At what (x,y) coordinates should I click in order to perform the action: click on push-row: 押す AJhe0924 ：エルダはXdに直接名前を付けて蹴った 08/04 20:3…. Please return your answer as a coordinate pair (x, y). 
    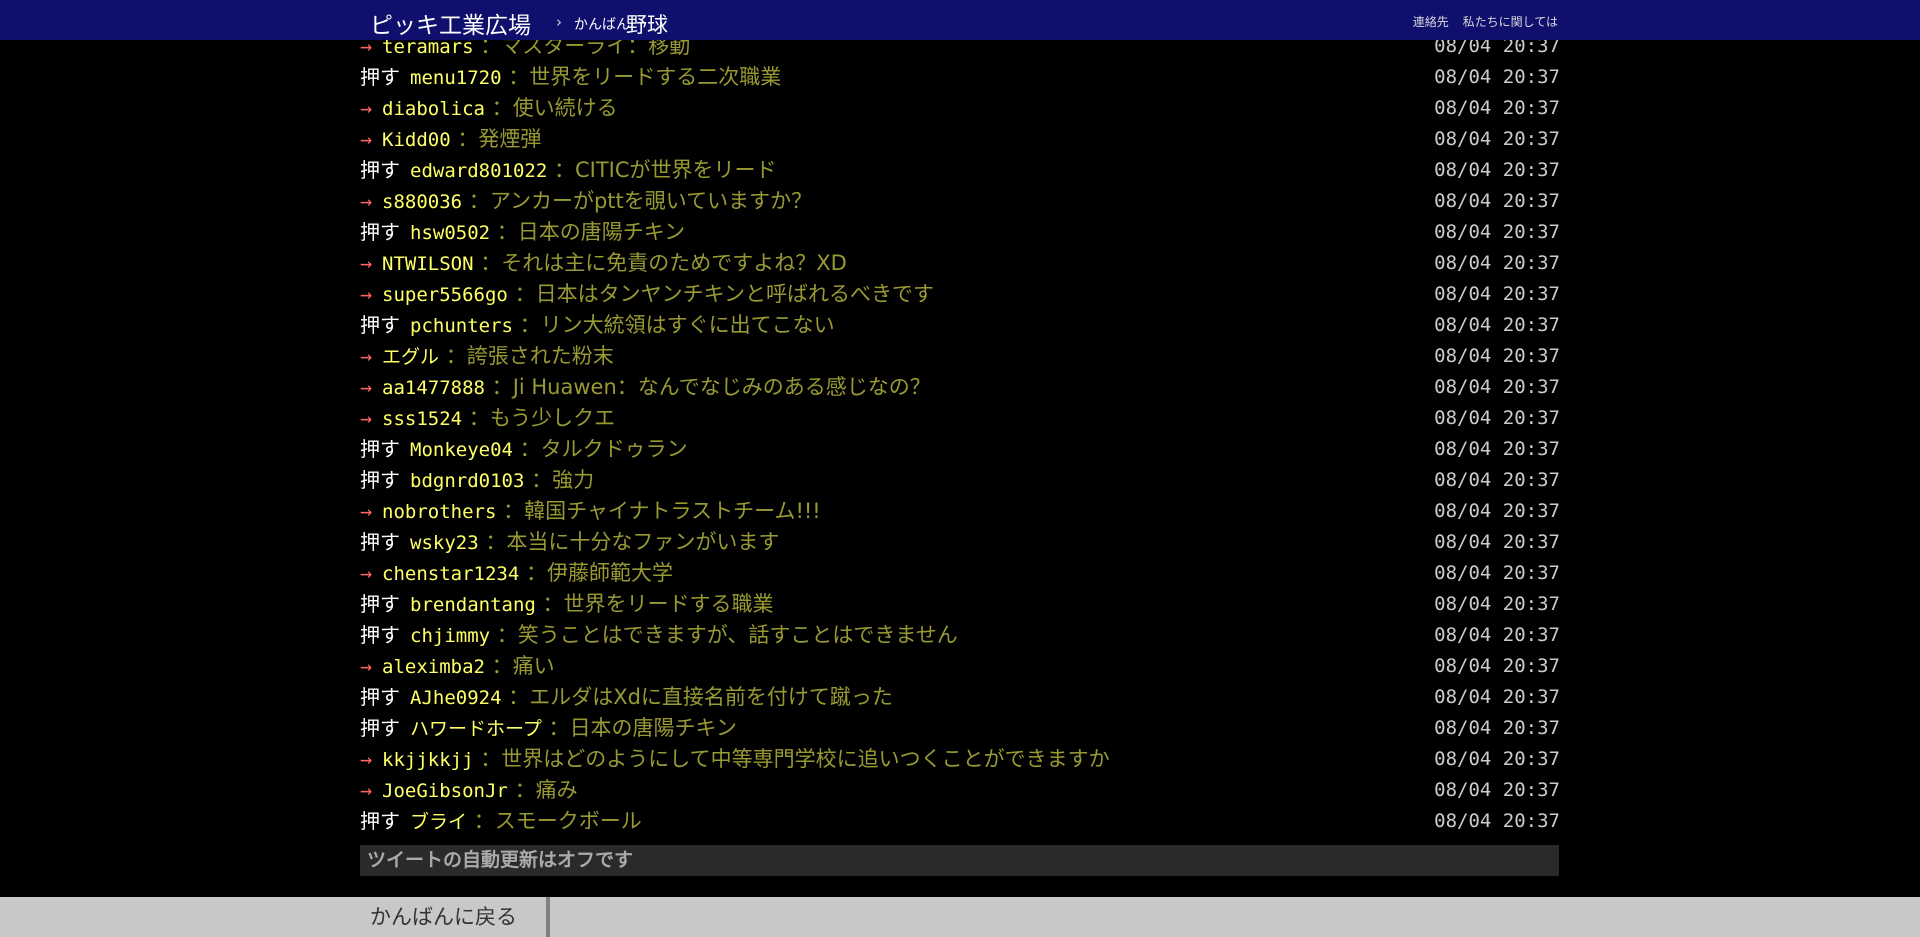
    Looking at the image, I should click on (960, 697).